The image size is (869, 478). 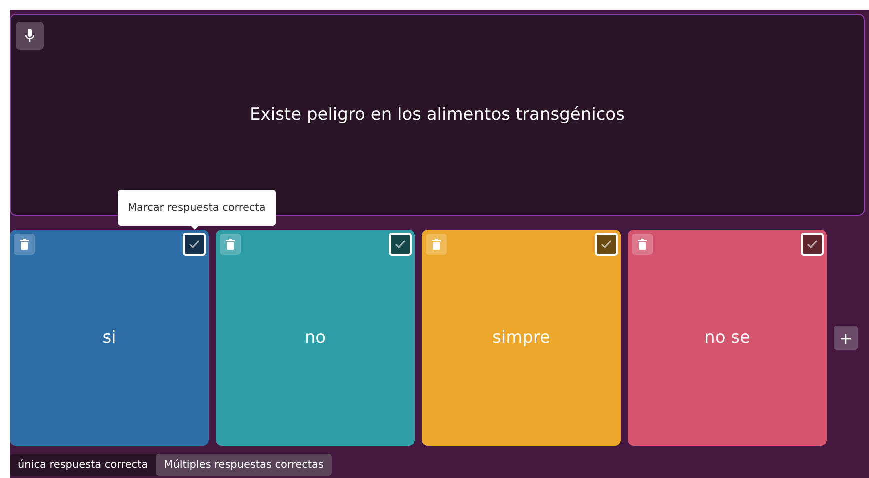 What do you see at coordinates (315, 338) in the screenshot?
I see `answer-text: no` at bounding box center [315, 338].